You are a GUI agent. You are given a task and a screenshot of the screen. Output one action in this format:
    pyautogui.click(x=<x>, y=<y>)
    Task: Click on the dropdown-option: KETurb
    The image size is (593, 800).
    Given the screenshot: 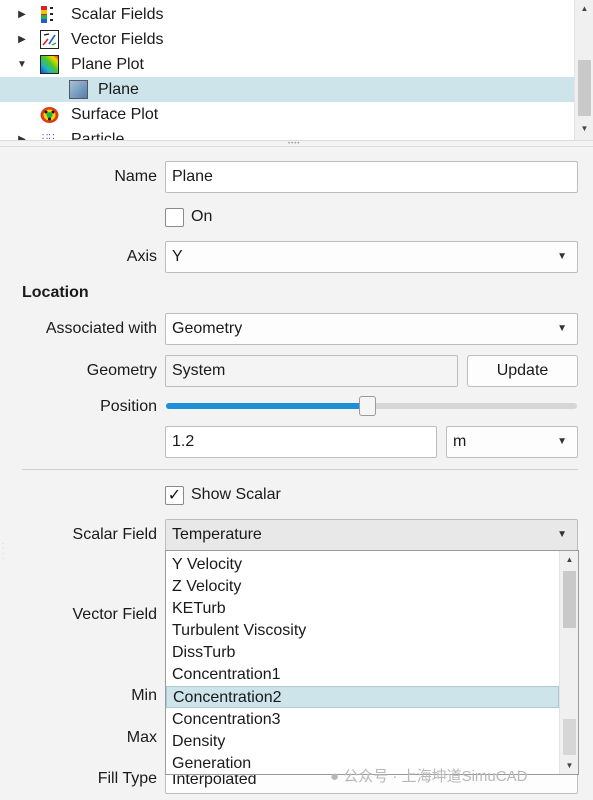 What is the action you would take?
    pyautogui.click(x=362, y=609)
    